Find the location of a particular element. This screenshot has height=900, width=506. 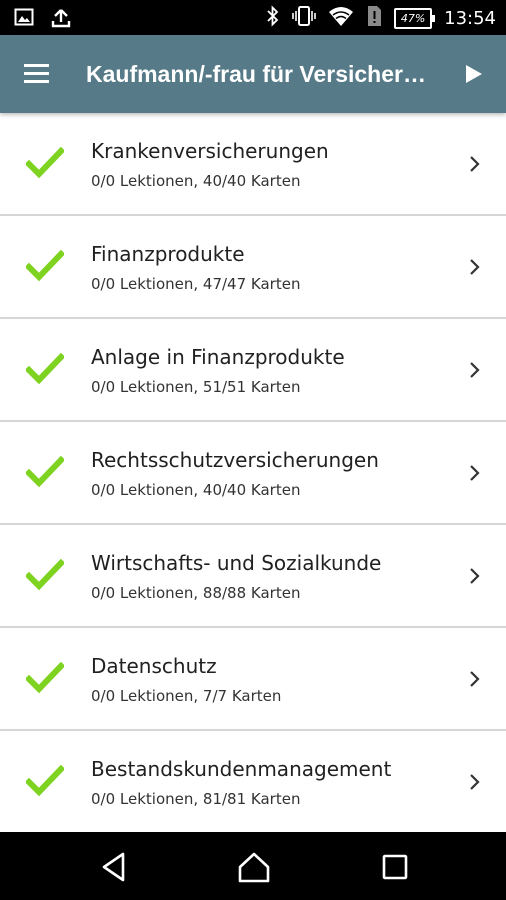

topic-title: Finanzprodukte is located at coordinates (168, 254).